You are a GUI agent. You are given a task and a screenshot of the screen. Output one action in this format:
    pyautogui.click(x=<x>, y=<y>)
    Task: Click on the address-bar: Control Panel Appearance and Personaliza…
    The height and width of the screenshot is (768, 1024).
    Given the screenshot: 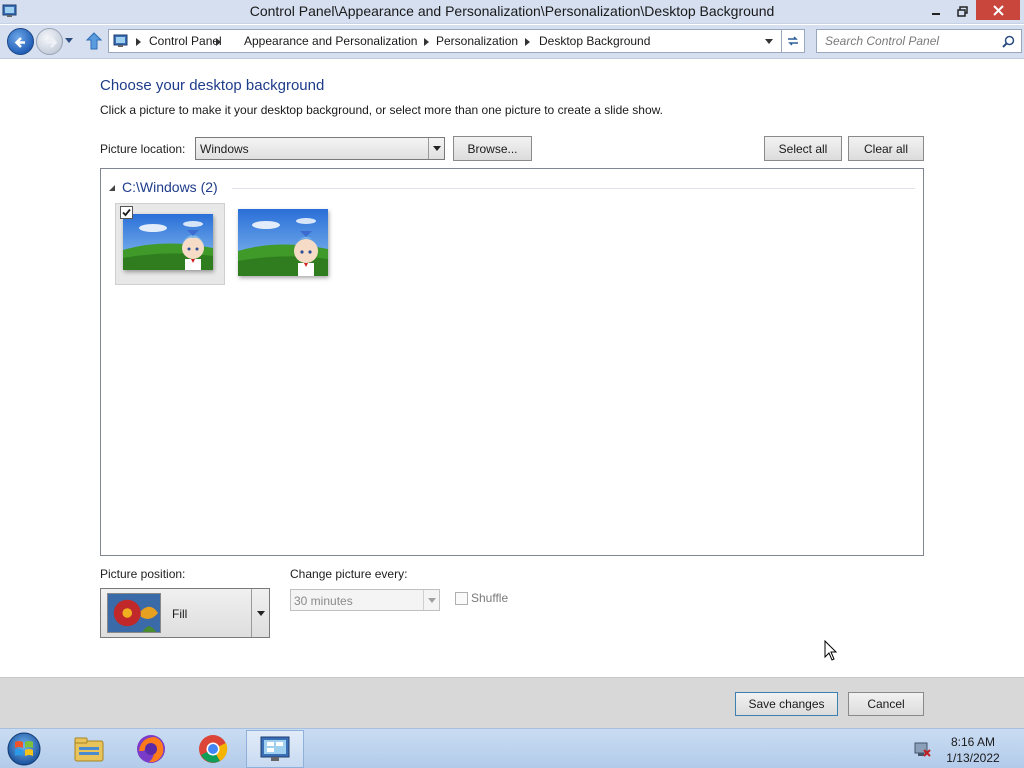 What is the action you would take?
    pyautogui.click(x=445, y=41)
    